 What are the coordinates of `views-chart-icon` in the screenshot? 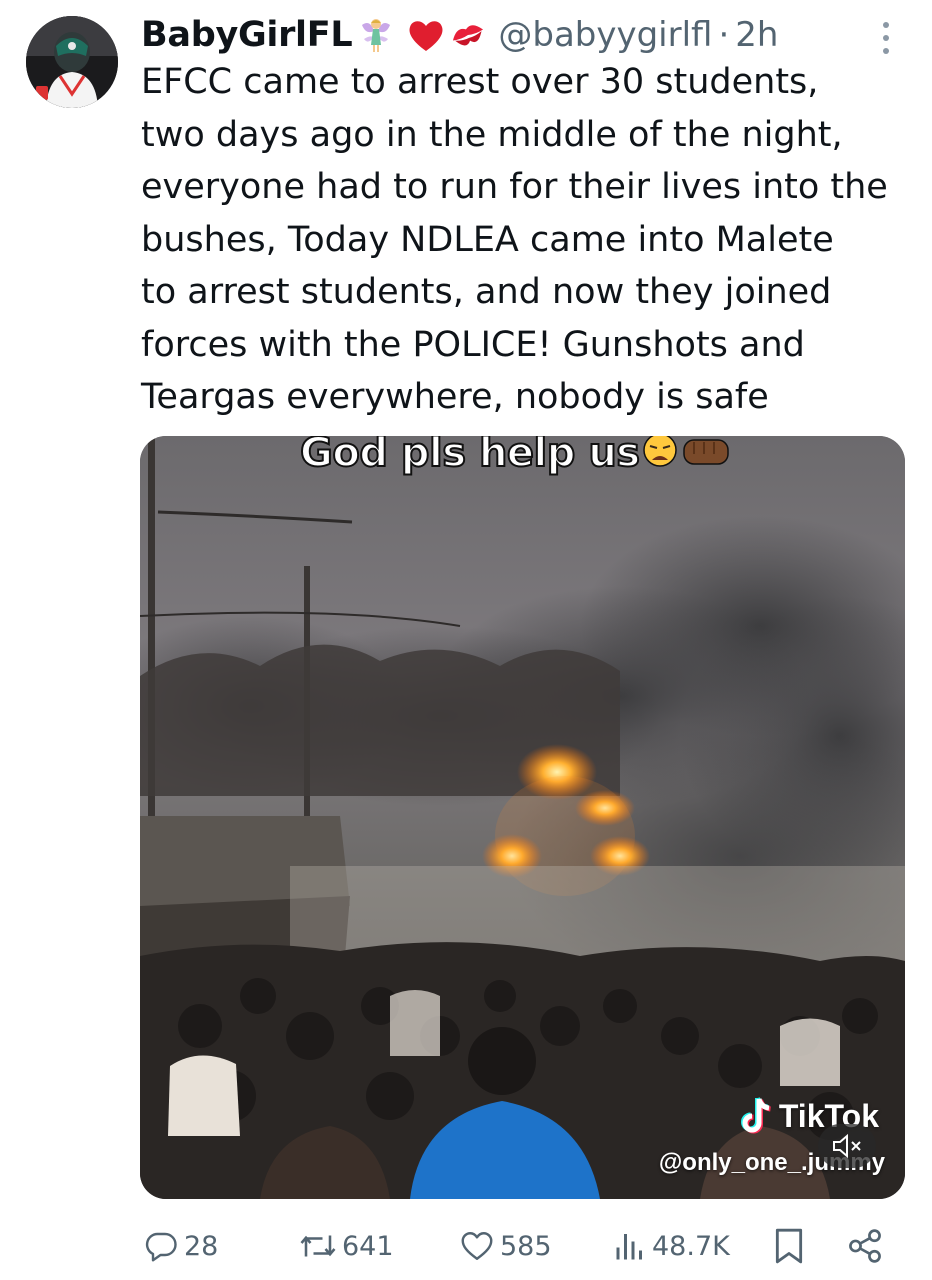 It's located at (629, 1247).